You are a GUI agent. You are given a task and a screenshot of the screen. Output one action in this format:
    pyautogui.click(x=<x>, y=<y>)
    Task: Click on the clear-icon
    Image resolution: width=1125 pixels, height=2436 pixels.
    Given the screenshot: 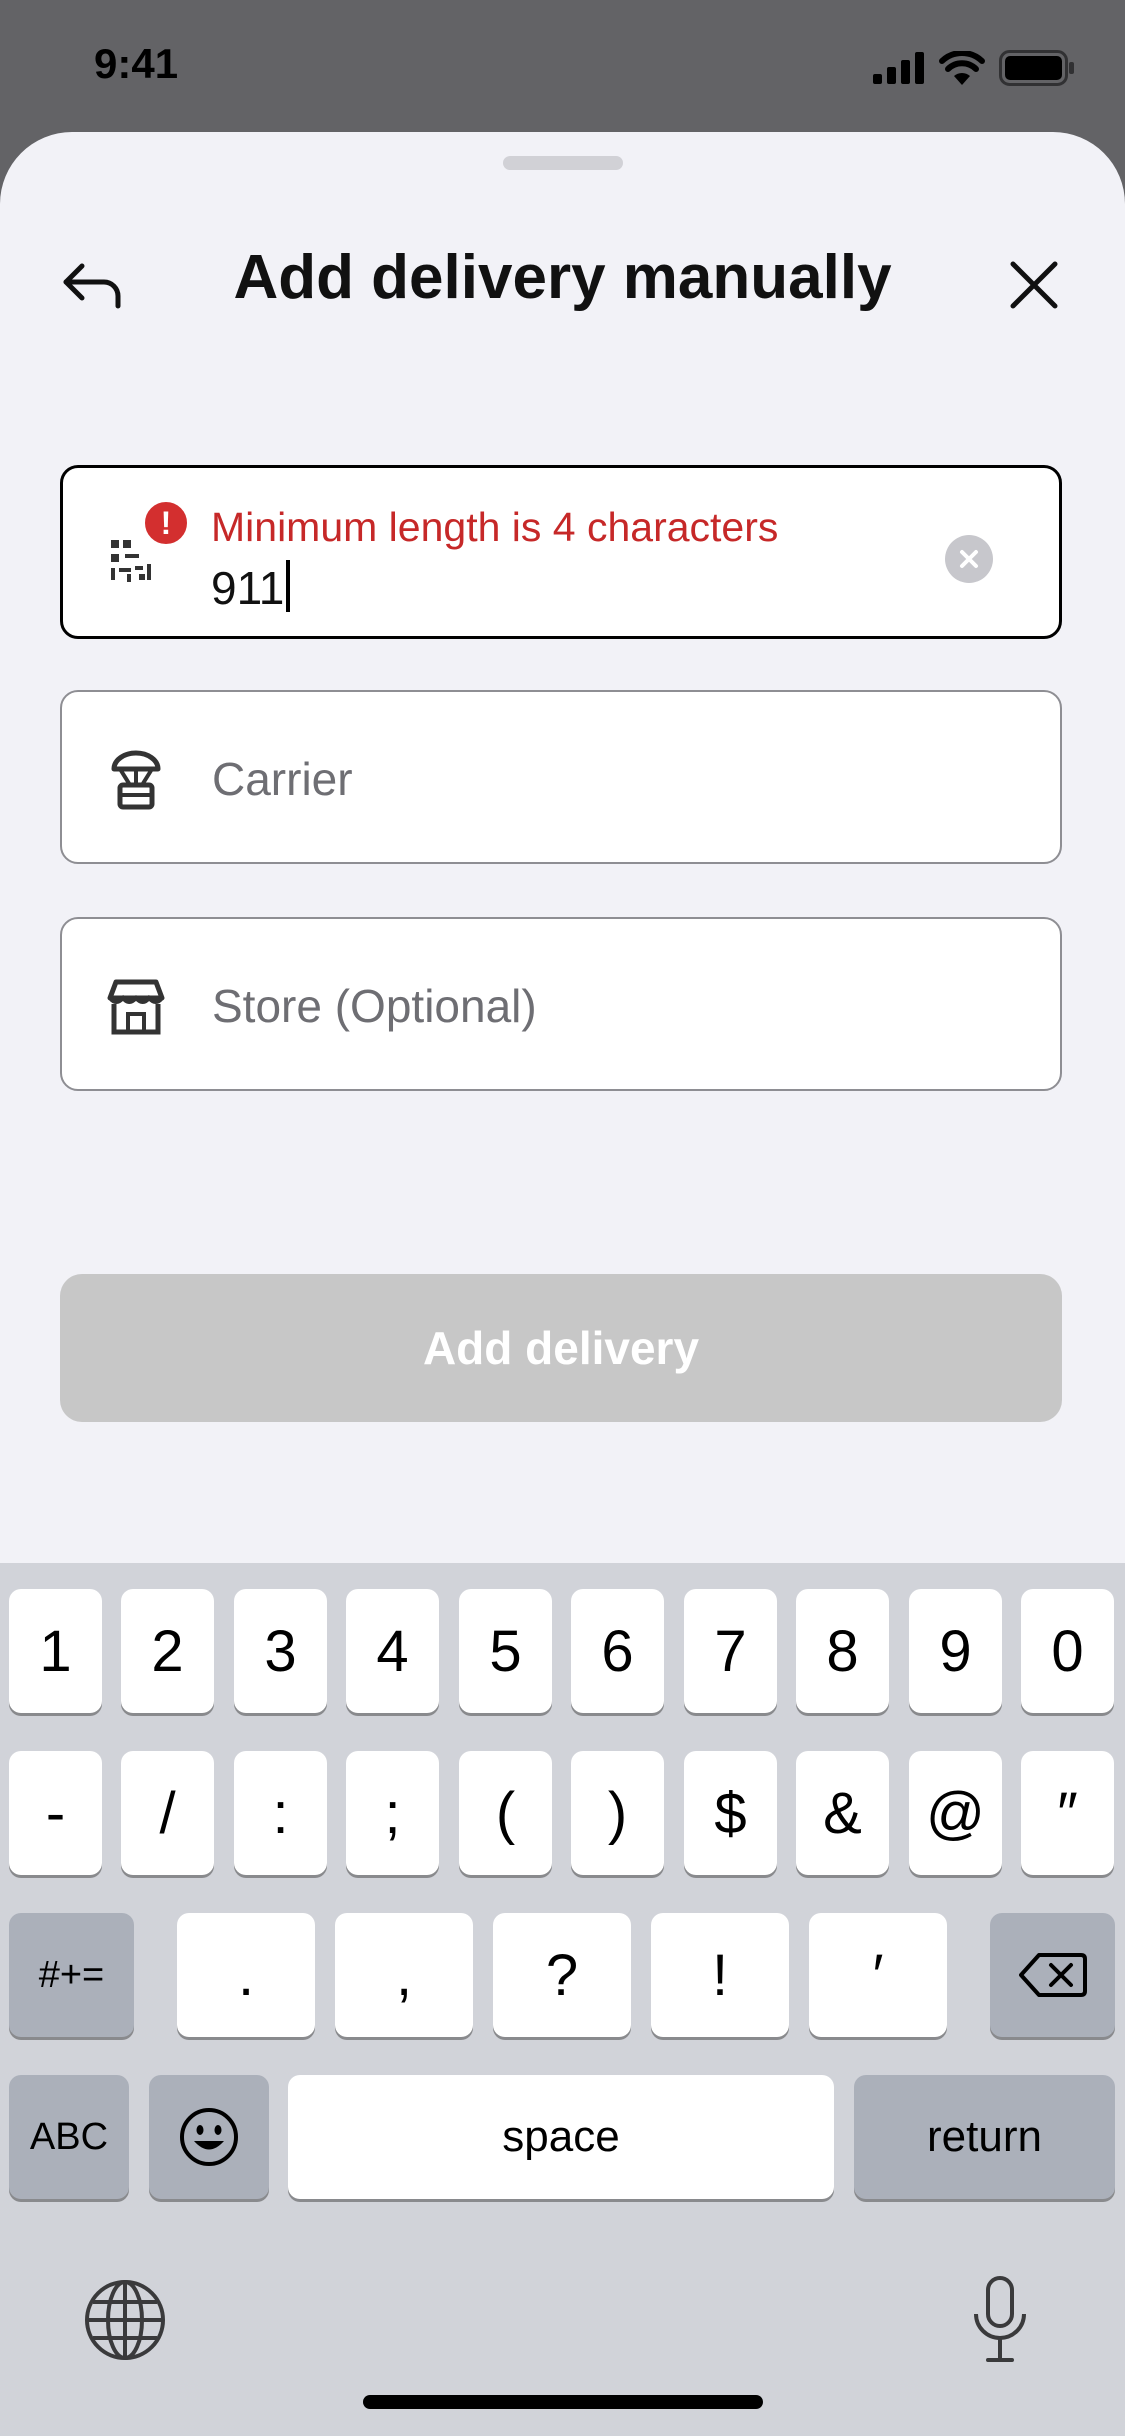 What is the action you would take?
    pyautogui.click(x=969, y=559)
    